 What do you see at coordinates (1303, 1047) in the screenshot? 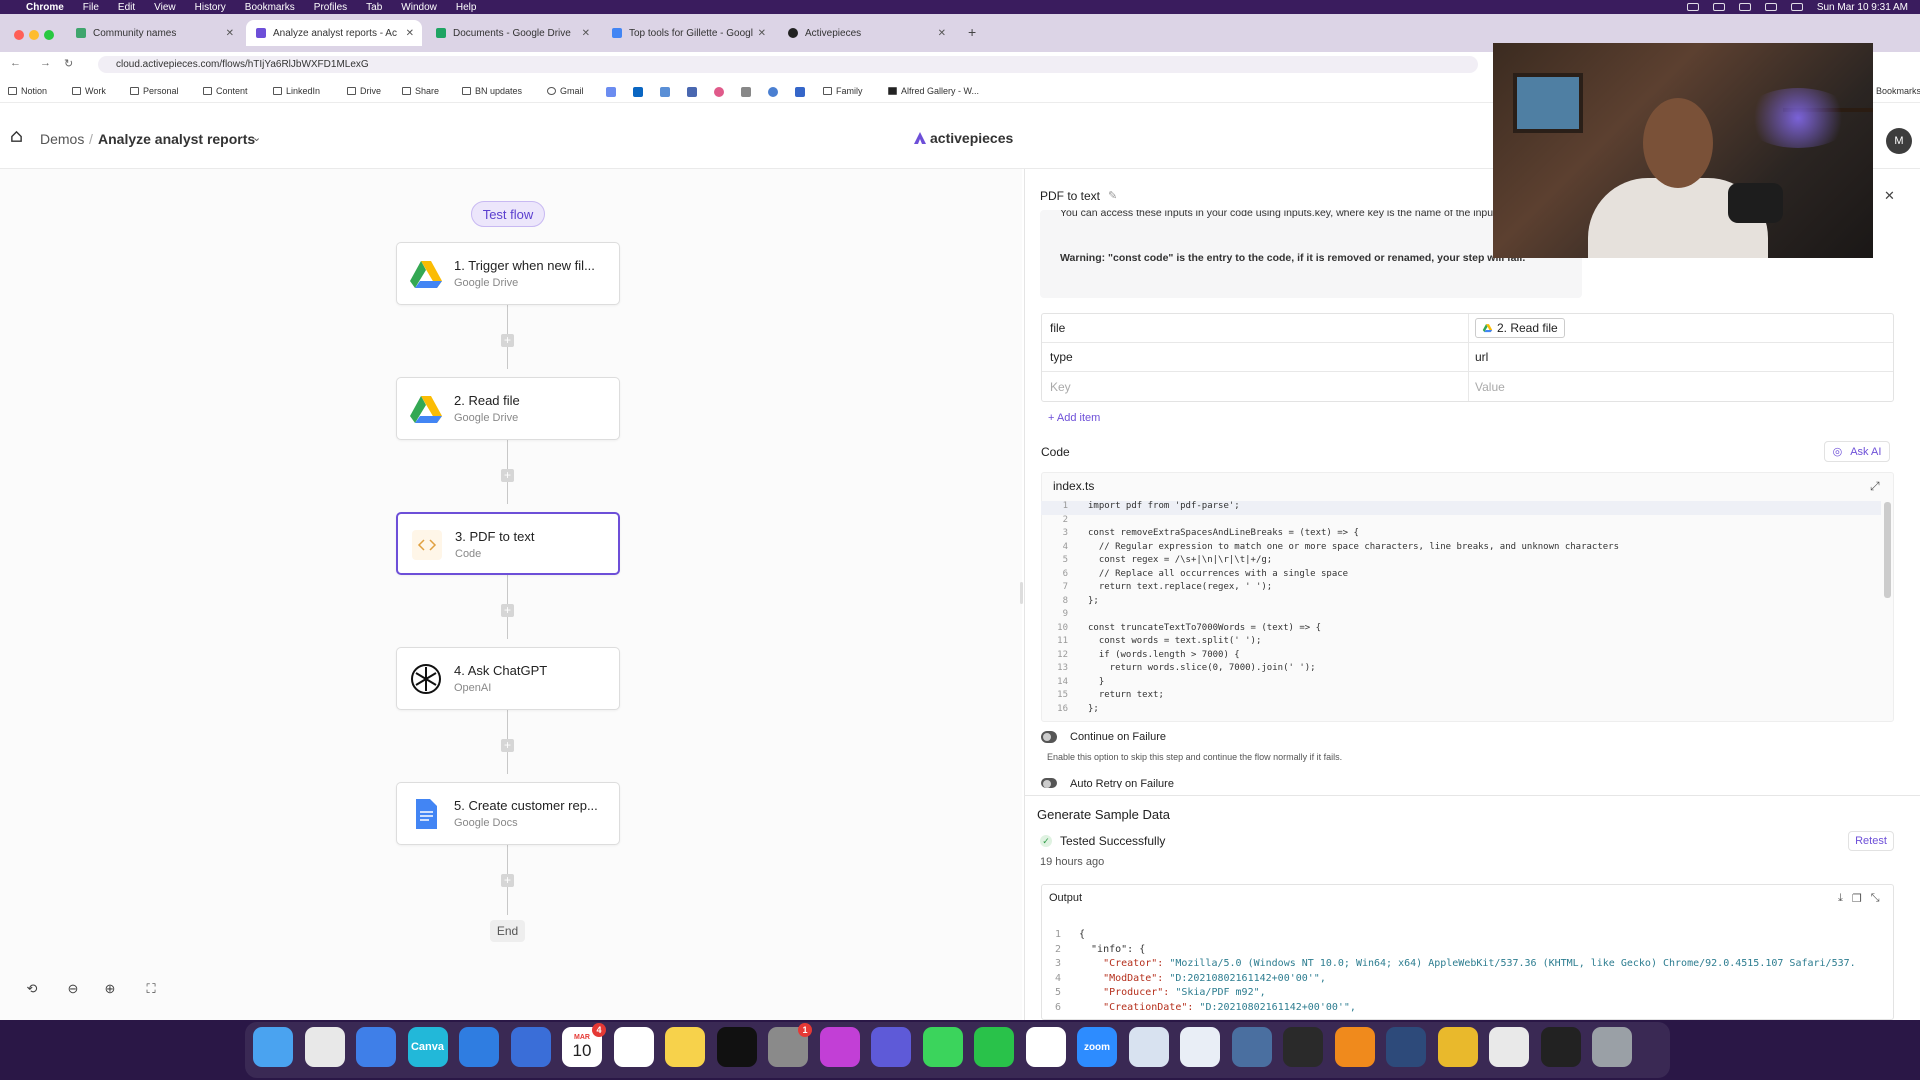
I see `obs-icon` at bounding box center [1303, 1047].